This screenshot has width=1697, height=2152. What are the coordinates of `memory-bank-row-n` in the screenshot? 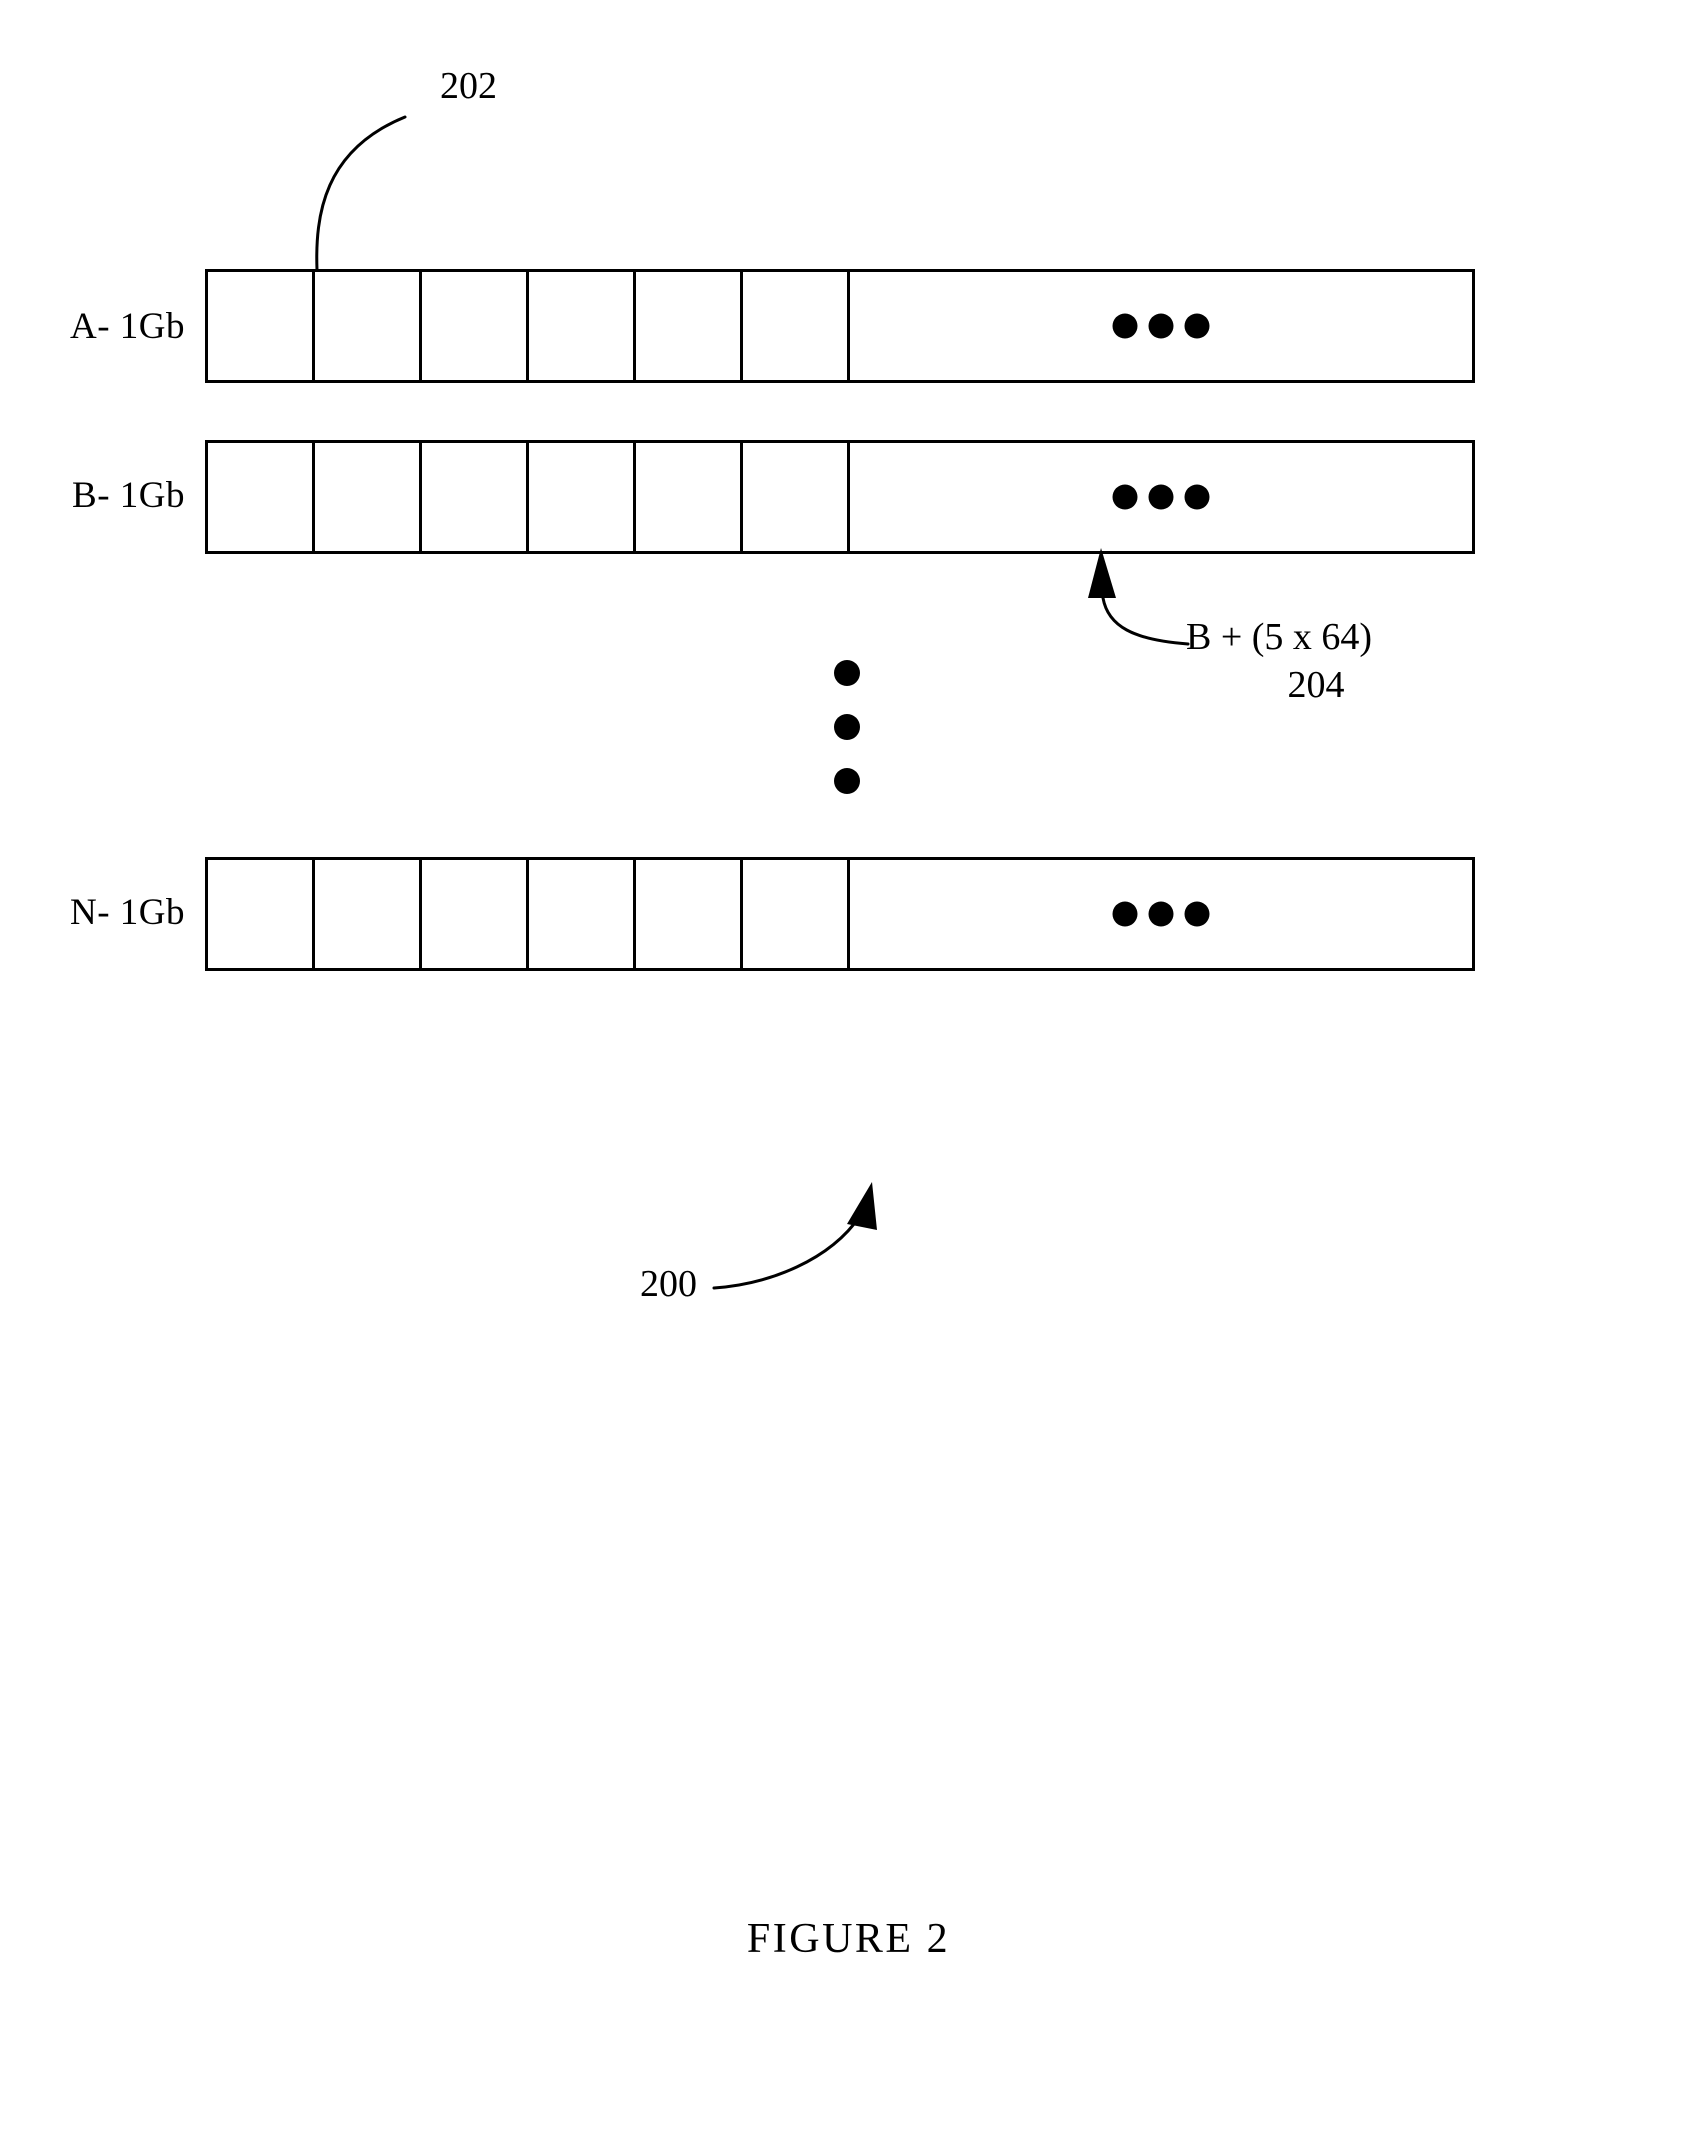 It's located at (840, 914).